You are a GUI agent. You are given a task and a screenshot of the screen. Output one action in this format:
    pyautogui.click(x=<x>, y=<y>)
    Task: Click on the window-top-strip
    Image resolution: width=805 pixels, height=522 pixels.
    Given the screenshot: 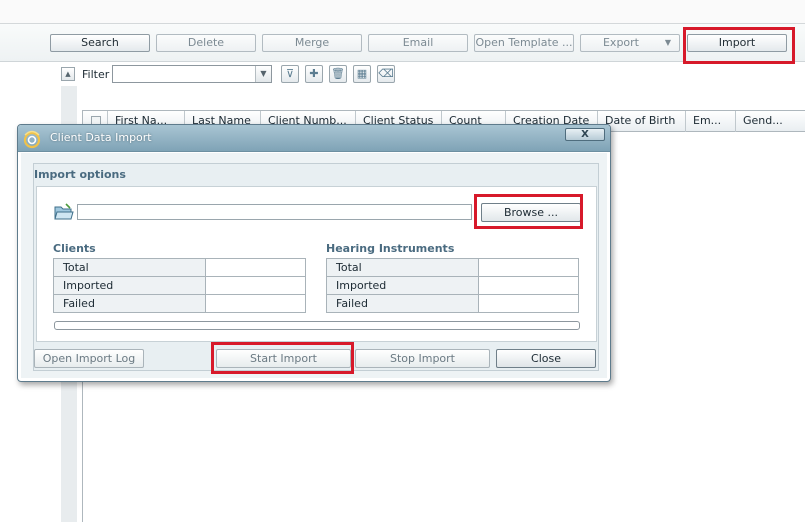 What is the action you would take?
    pyautogui.click(x=402, y=12)
    